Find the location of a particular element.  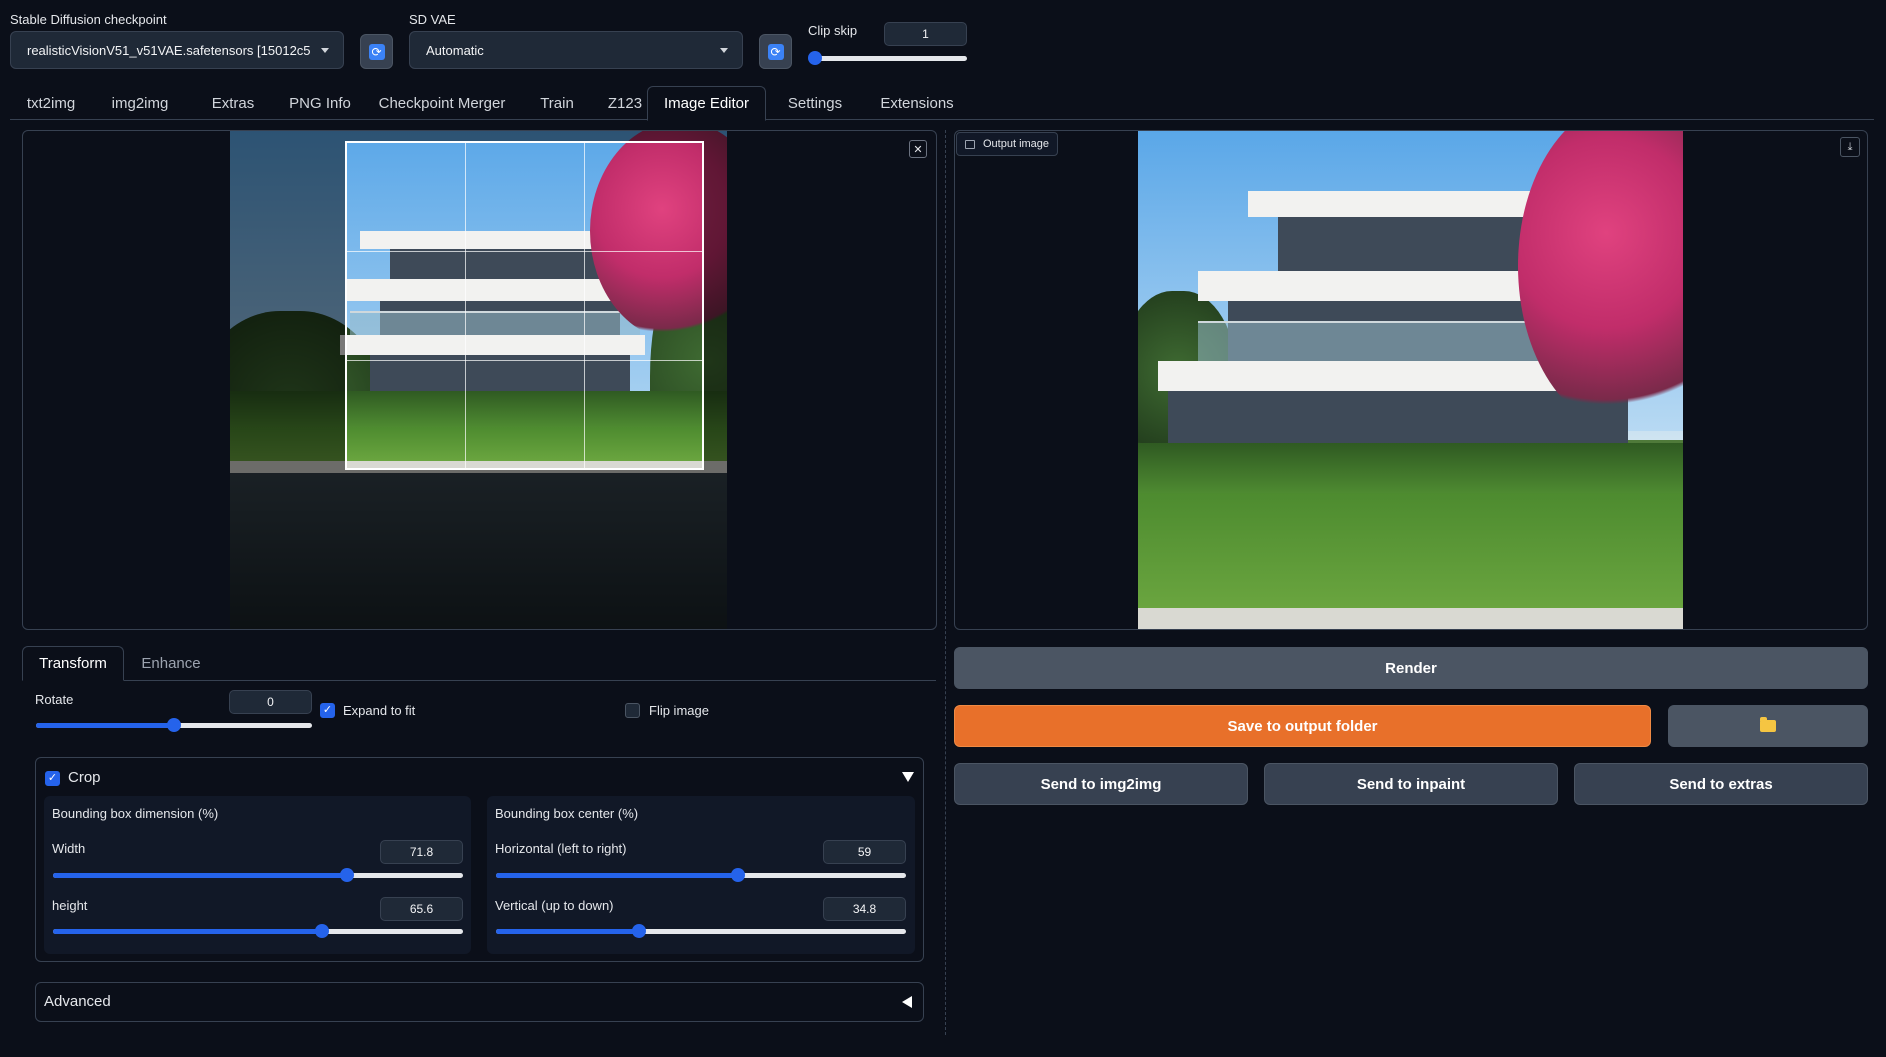

checkpoint-label: Stable Diffusion checkpoint is located at coordinates (88, 19).